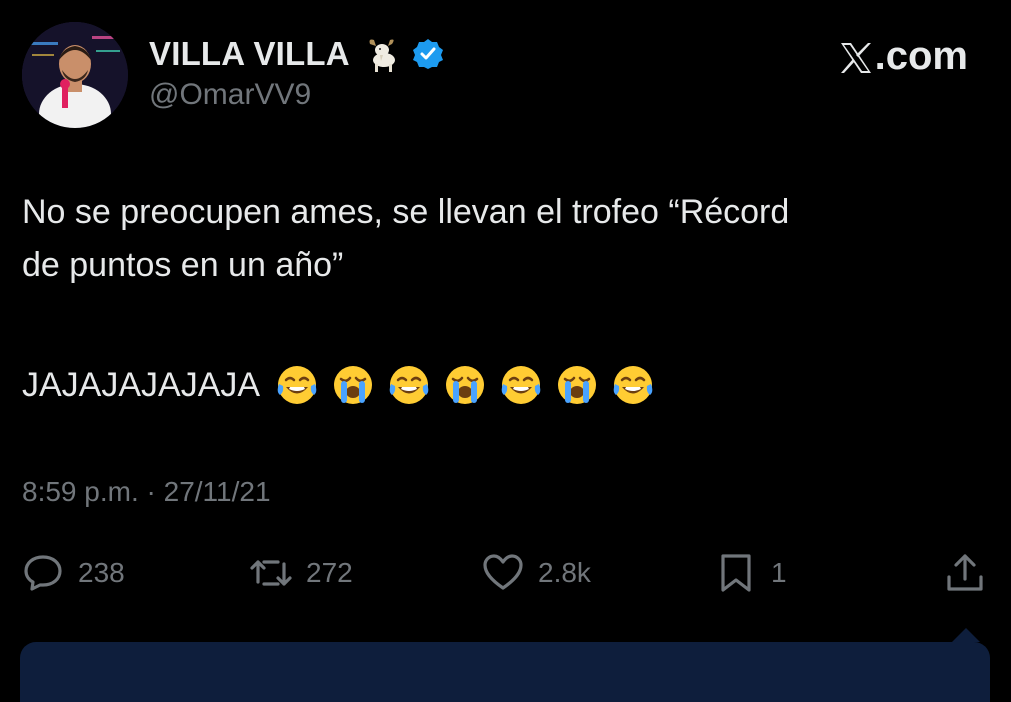 The width and height of the screenshot is (1011, 702). I want to click on laugh-text: JAJAJAJAJAJA, so click(141, 384).